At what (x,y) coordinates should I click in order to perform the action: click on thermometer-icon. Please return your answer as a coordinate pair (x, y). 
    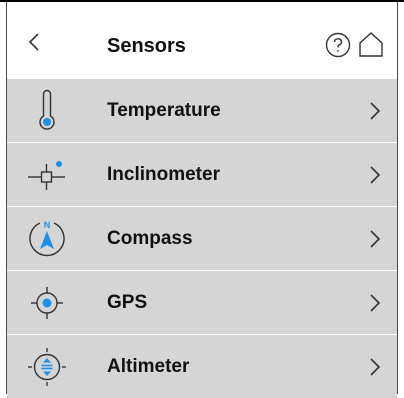
    Looking at the image, I should click on (47, 111).